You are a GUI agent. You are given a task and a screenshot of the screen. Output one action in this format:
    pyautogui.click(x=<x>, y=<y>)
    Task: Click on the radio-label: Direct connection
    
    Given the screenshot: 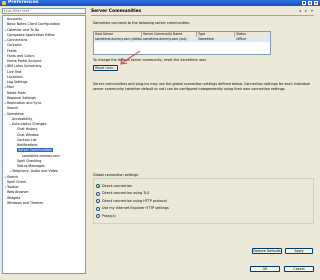 What is the action you would take?
    pyautogui.click(x=117, y=186)
    